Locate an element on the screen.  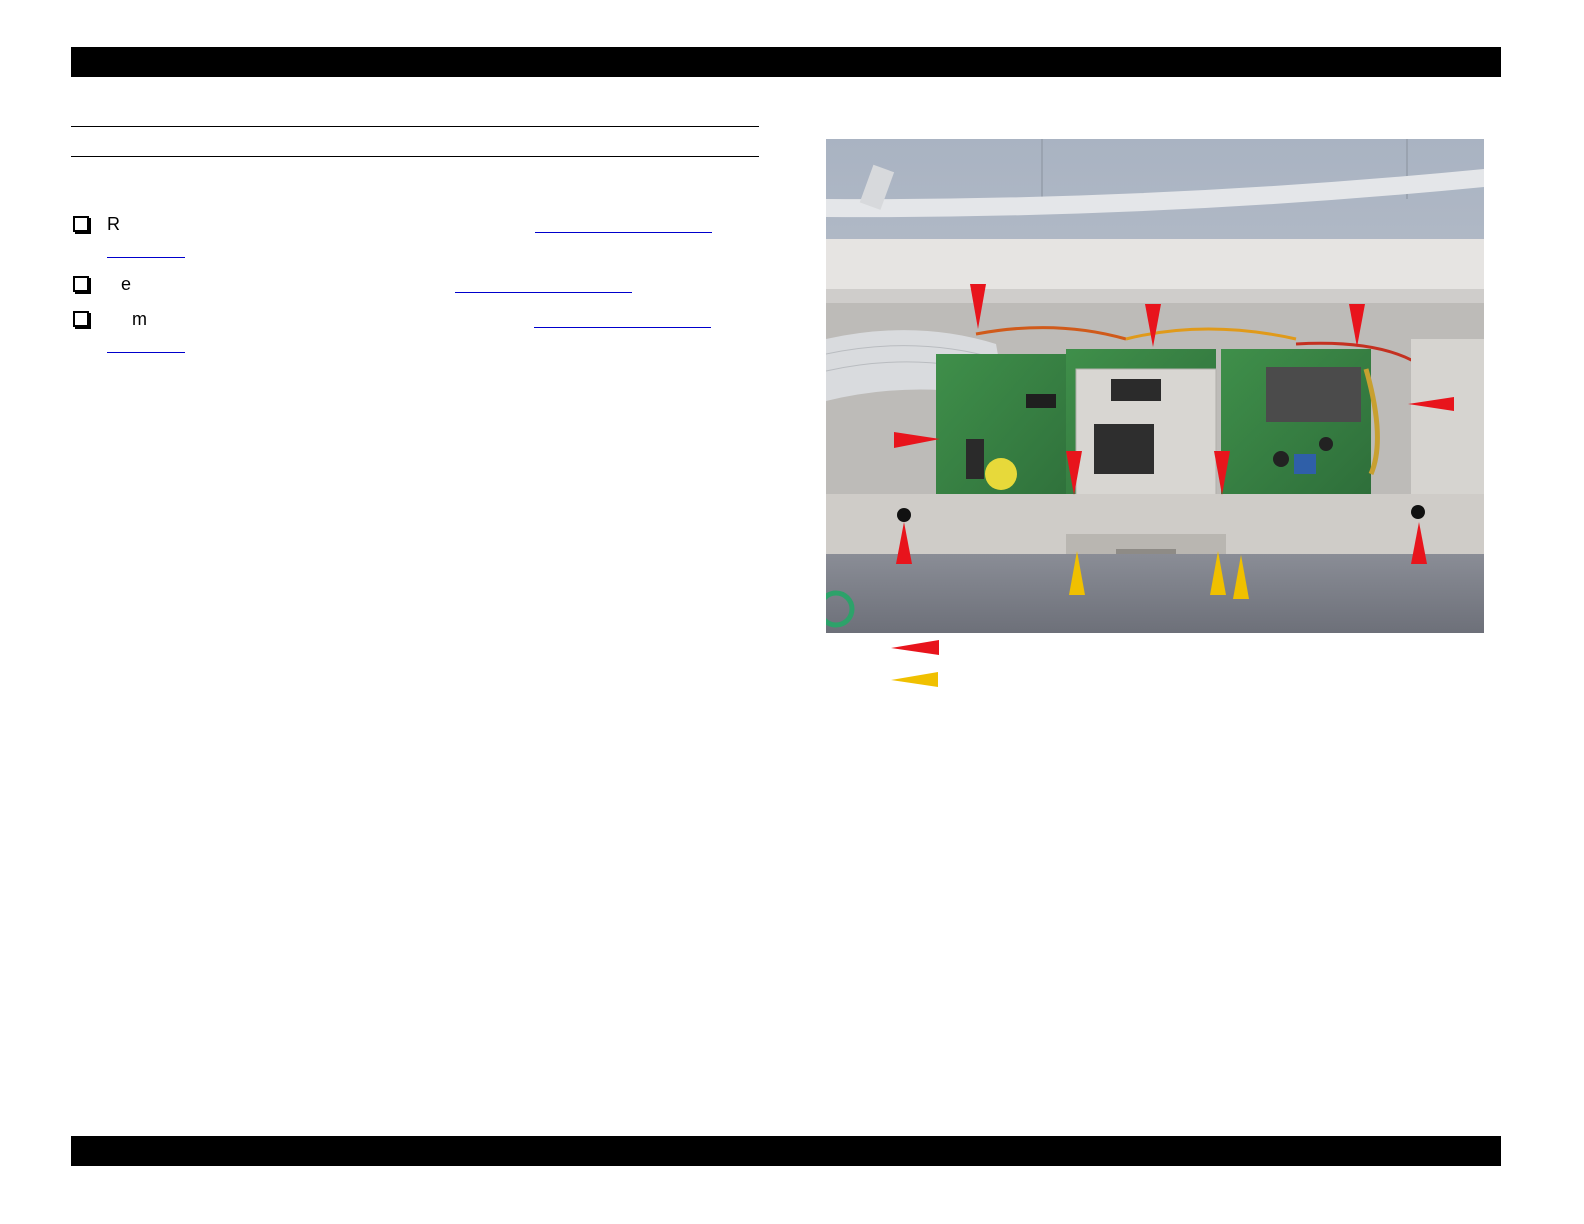
step-lead-text: m is located at coordinates (139, 319).